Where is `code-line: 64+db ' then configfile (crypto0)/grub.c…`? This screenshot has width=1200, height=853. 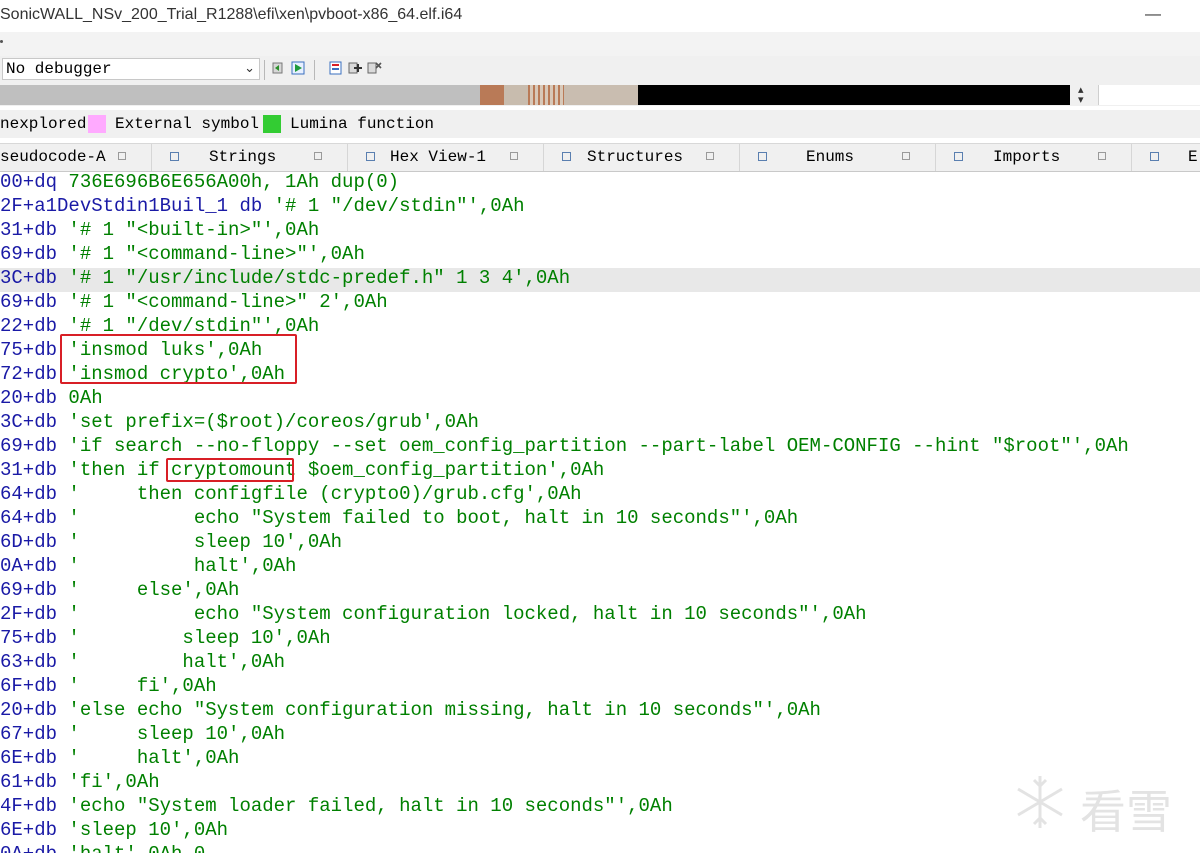 code-line: 64+db ' then configfile (crypto0)/grub.c… is located at coordinates (600, 496).